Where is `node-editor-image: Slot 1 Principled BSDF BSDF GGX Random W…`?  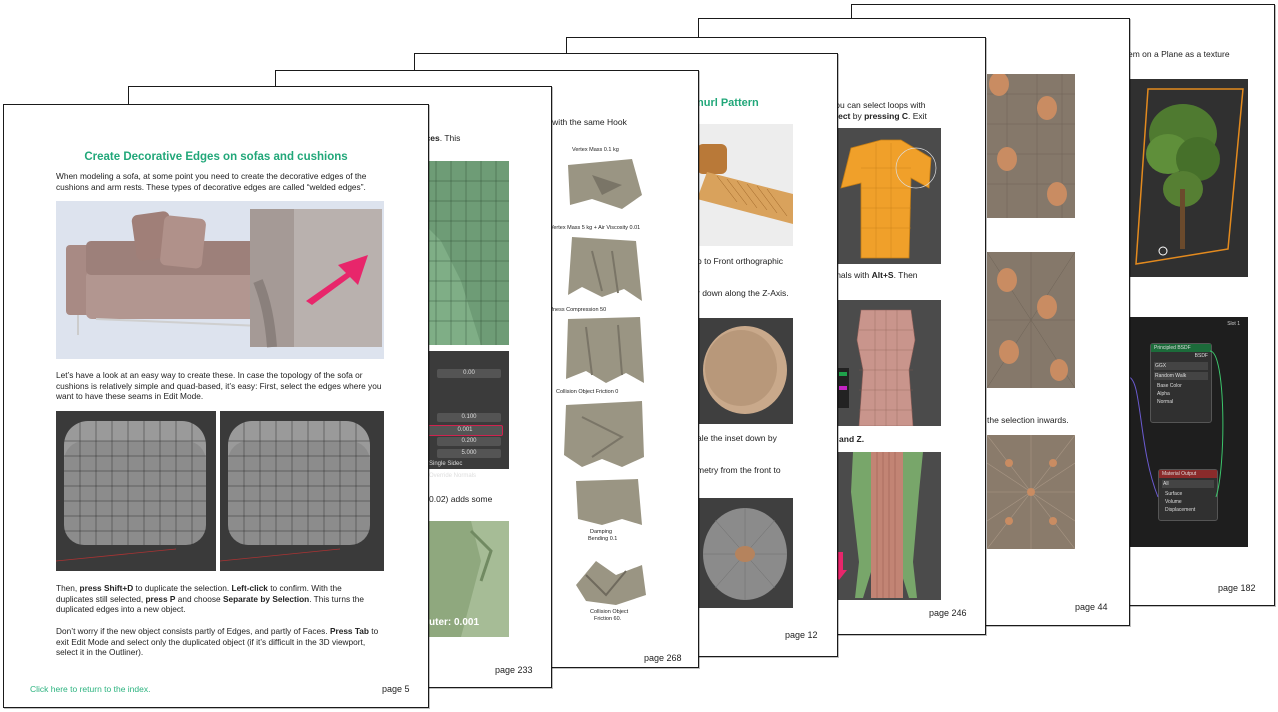
node-editor-image: Slot 1 Principled BSDF BSDF GGX Random W… is located at coordinates (1188, 432).